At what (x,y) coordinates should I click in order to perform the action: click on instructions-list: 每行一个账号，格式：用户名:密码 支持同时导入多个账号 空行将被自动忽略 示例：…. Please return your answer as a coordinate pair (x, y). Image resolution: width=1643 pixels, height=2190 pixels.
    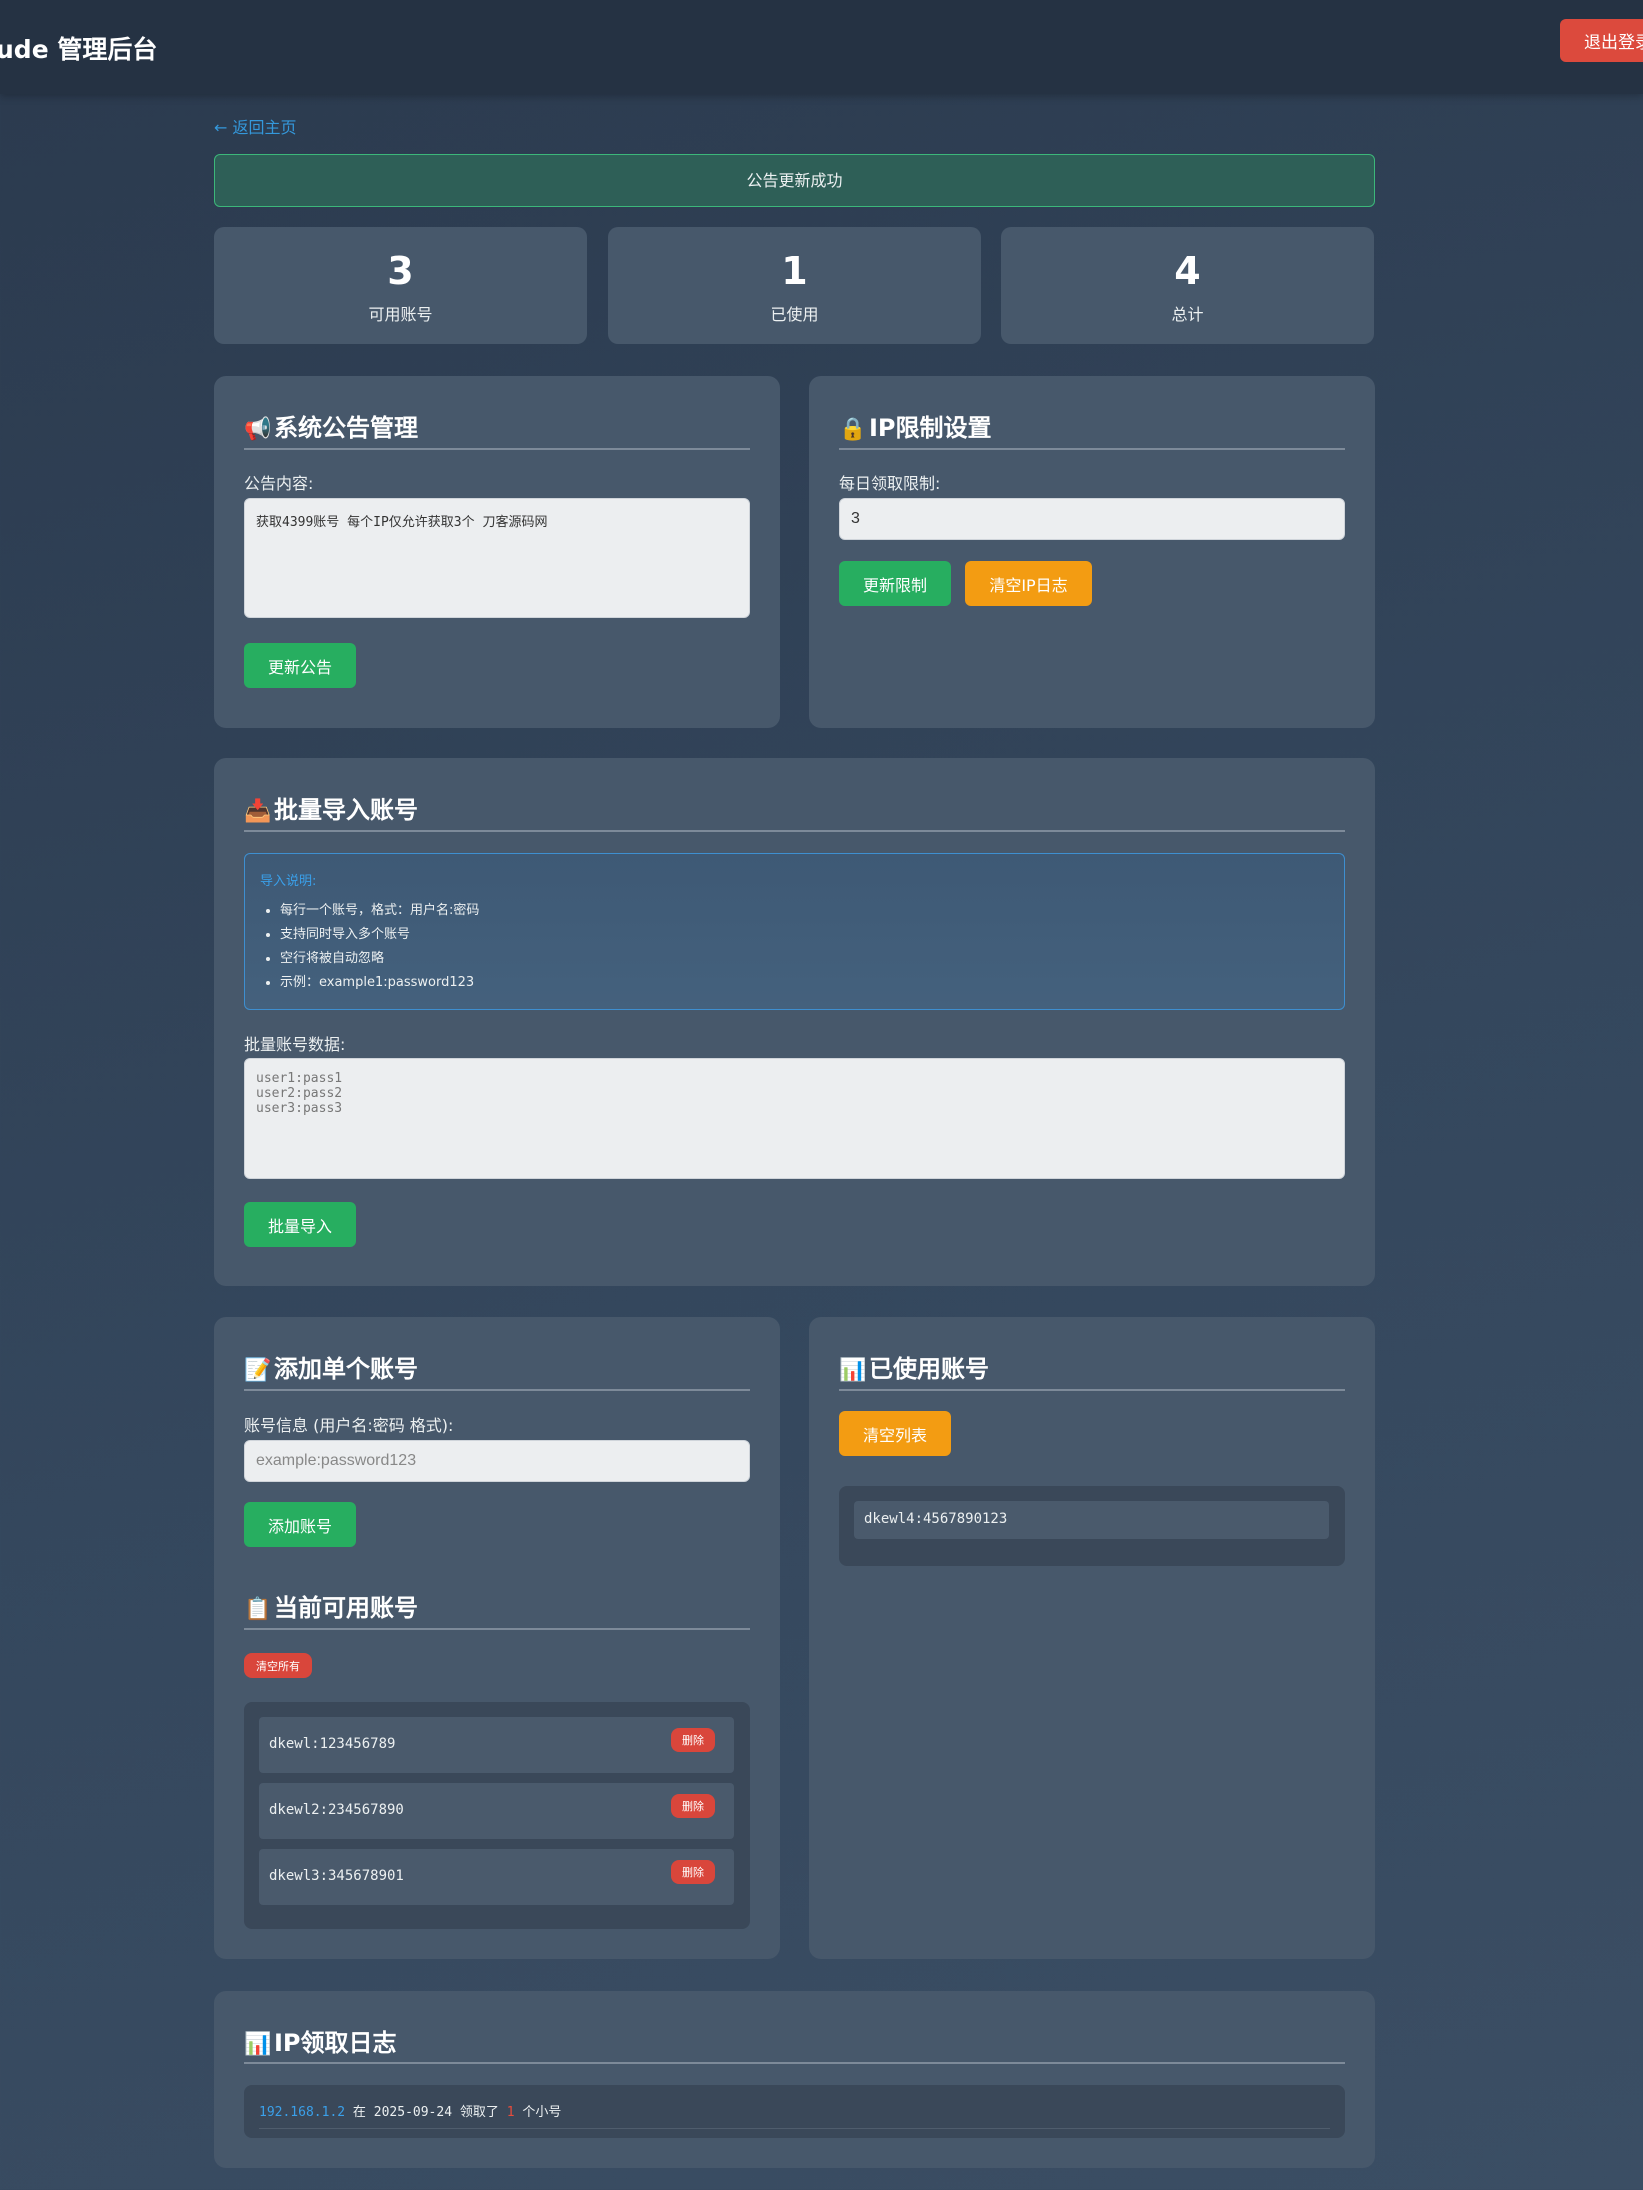
    Looking at the image, I should click on (379, 947).